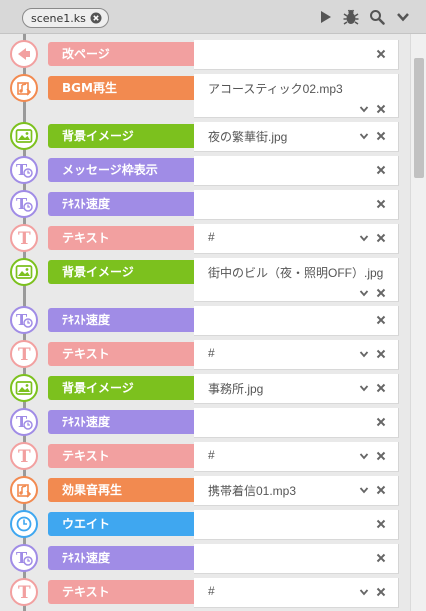  What do you see at coordinates (65, 18) in the screenshot?
I see `scene-tab: scene1.ks` at bounding box center [65, 18].